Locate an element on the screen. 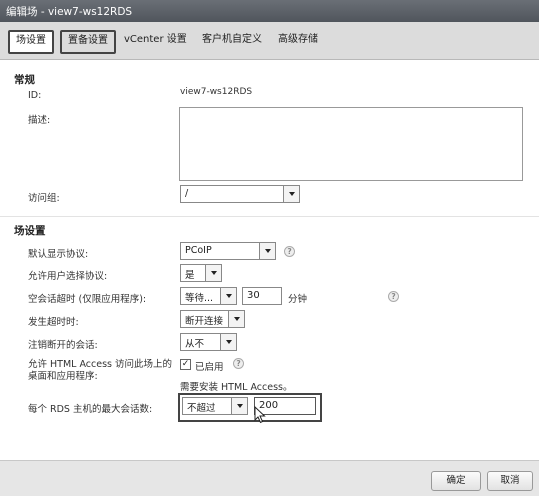  cancel-button-label: 取消 is located at coordinates (510, 480).